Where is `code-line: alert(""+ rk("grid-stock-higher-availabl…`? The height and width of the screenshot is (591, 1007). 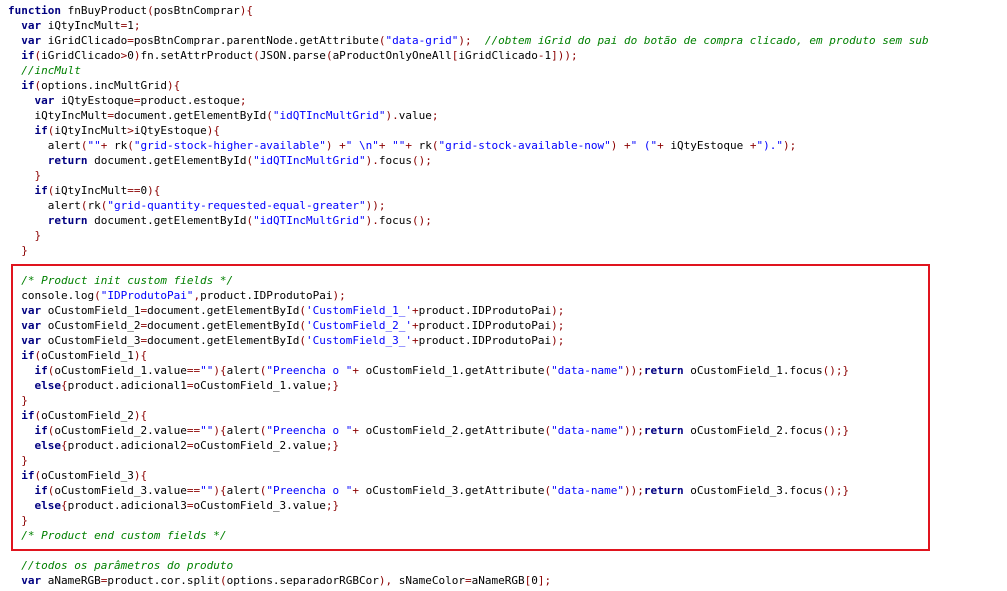
code-line: alert(""+ rk("grid-stock-higher-availabl… is located at coordinates (468, 145).